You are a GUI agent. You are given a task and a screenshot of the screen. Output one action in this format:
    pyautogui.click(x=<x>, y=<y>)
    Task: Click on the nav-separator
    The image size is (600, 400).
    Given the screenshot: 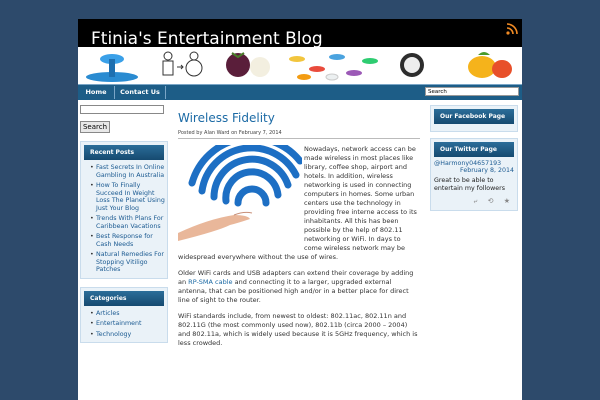 What is the action you would take?
    pyautogui.click(x=165, y=92)
    